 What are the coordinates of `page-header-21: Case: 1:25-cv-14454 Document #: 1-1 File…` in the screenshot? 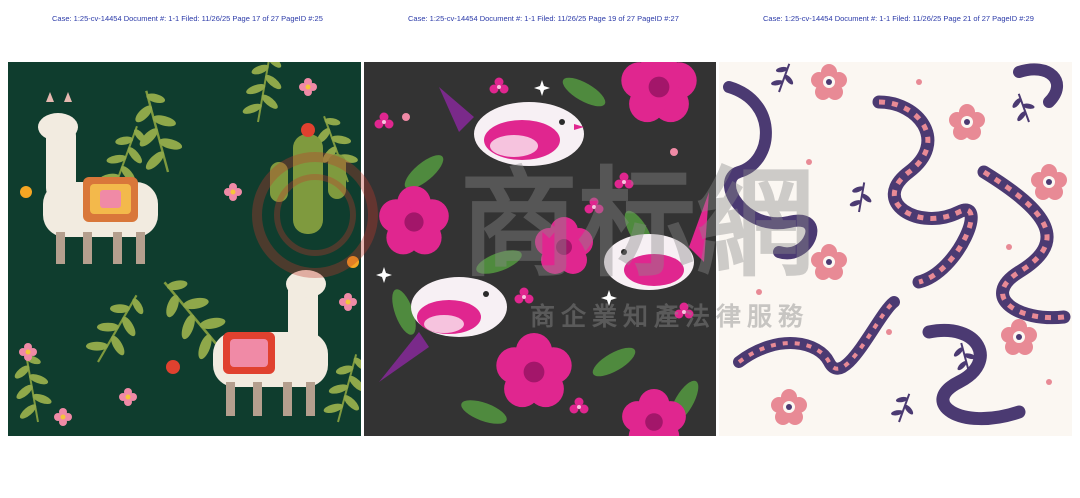 It's located at (898, 18).